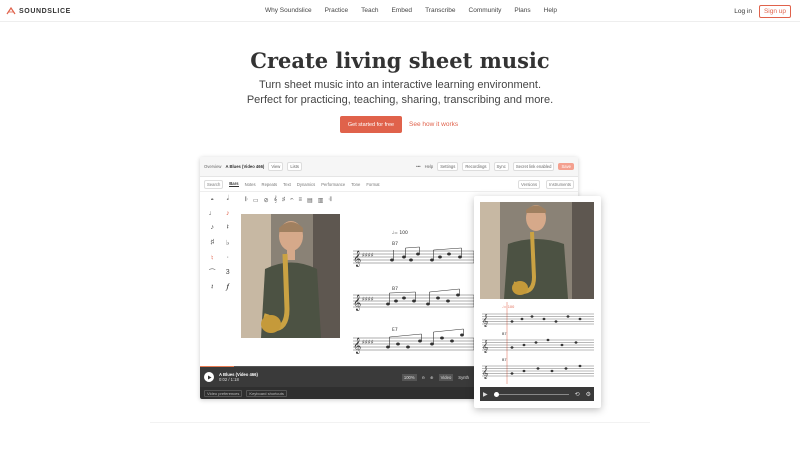  Describe the element at coordinates (246, 200) in the screenshot. I see `tool-icon: 𝄆` at that location.